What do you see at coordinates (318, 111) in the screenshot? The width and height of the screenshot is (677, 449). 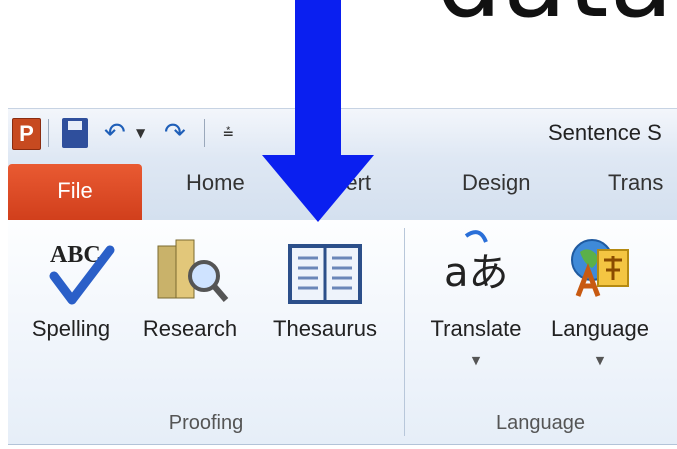 I see `annotation-arrow-icon` at bounding box center [318, 111].